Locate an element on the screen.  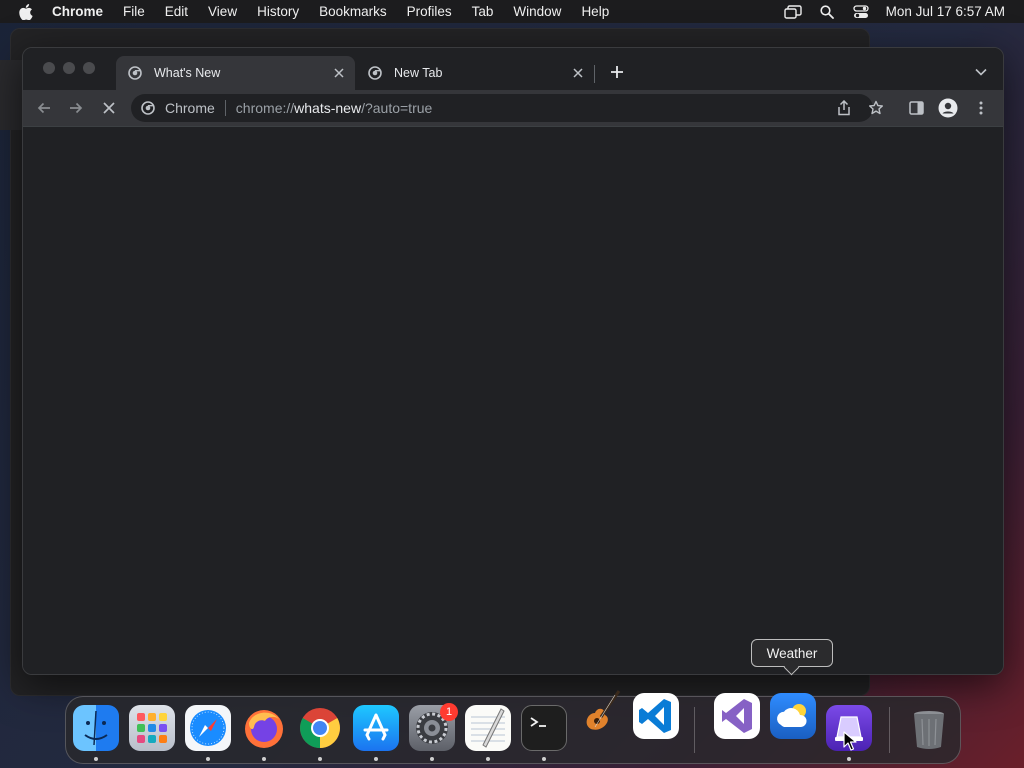
dock-finder-icon is located at coordinates (96, 728).